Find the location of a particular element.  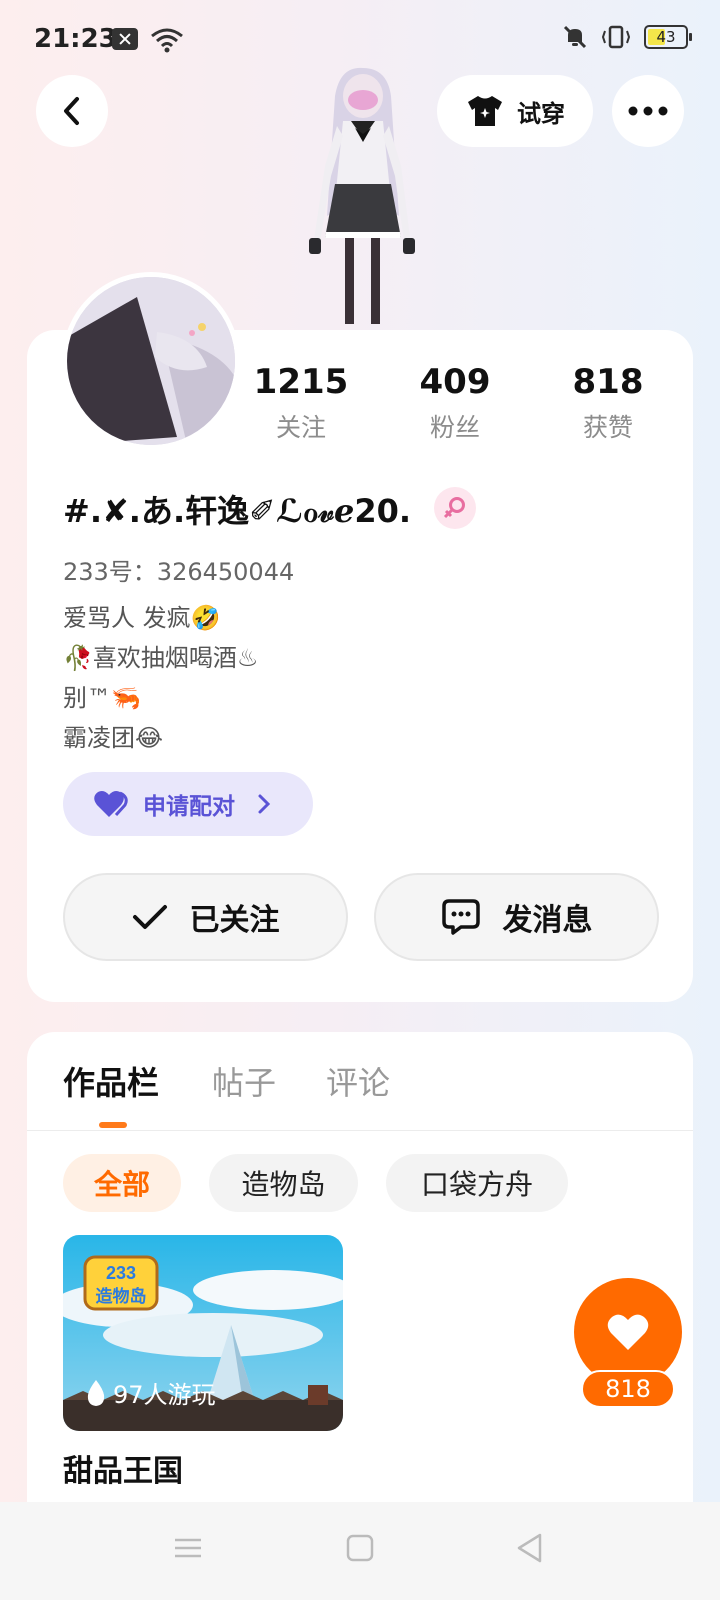

wifi-icon is located at coordinates (167, 40).